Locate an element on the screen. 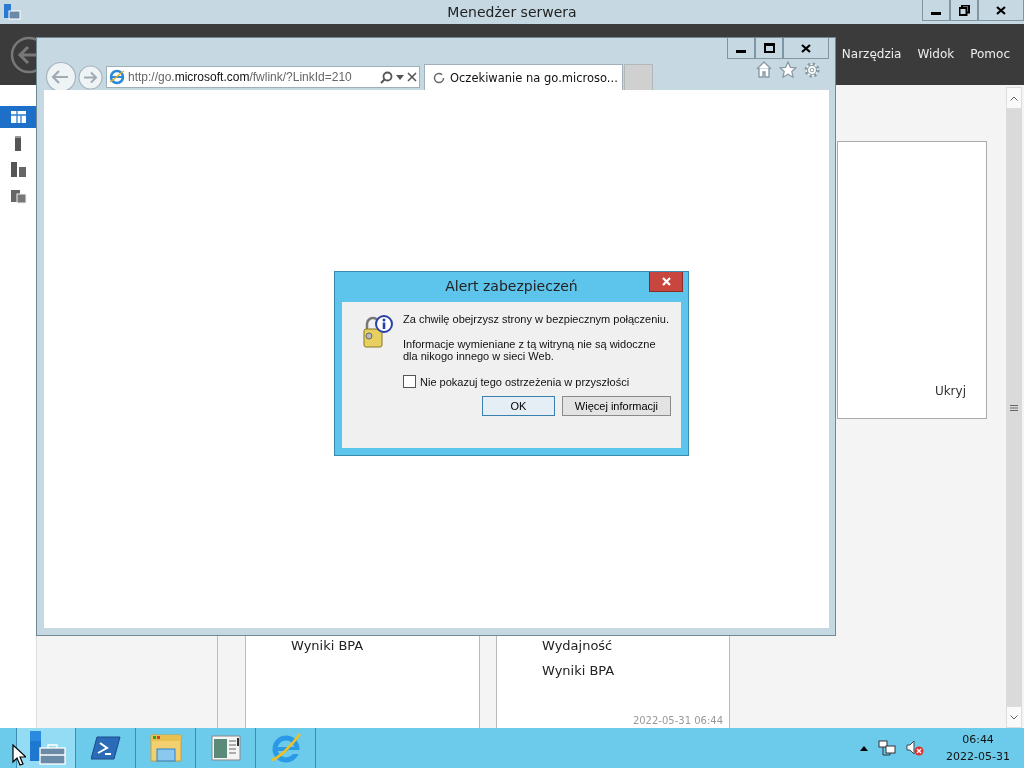 The height and width of the screenshot is (768, 1024). maximize-button is located at coordinates (769, 48).